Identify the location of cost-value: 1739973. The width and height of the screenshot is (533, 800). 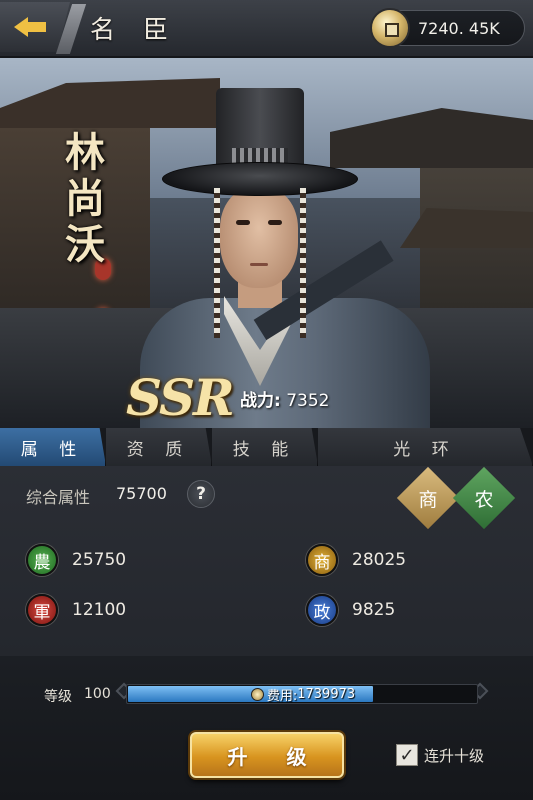
(326, 694).